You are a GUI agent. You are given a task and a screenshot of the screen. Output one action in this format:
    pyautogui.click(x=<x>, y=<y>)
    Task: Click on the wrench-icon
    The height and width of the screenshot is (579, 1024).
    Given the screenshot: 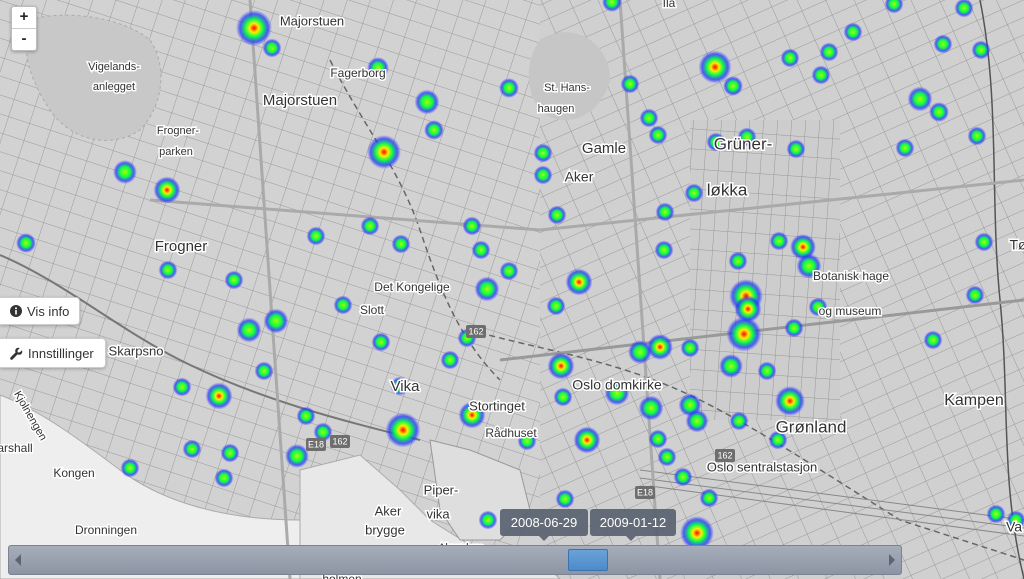 What is the action you would take?
    pyautogui.click(x=16, y=353)
    